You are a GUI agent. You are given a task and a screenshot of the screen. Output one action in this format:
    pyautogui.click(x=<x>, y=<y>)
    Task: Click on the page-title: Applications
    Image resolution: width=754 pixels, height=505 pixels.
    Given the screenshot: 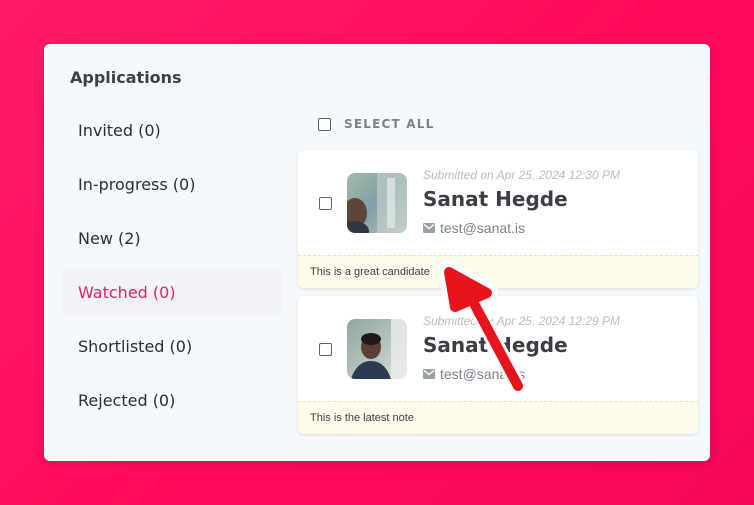 What is the action you would take?
    pyautogui.click(x=126, y=77)
    